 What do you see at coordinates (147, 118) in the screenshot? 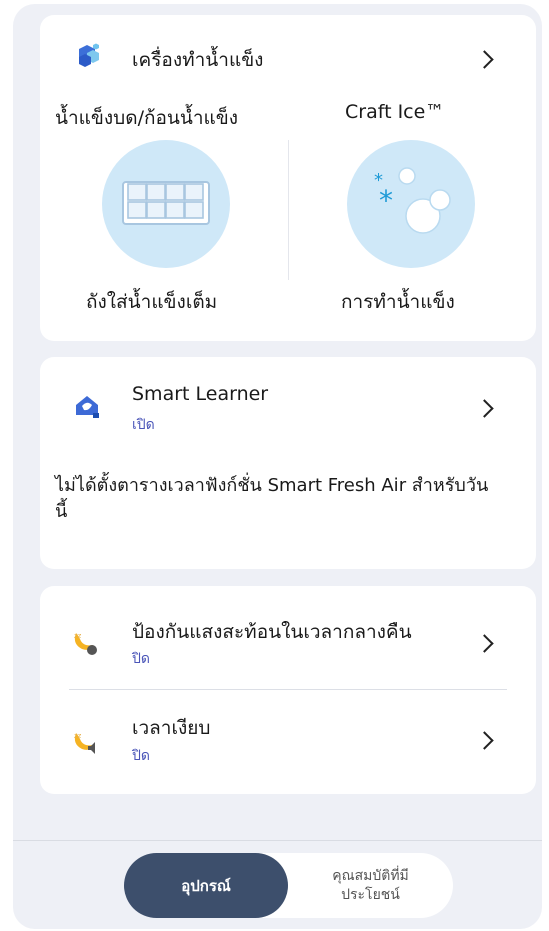
I see `crushed-cubed-ice-title: น้ำแข็งบด/ก้อนน้ำแข็ง` at bounding box center [147, 118].